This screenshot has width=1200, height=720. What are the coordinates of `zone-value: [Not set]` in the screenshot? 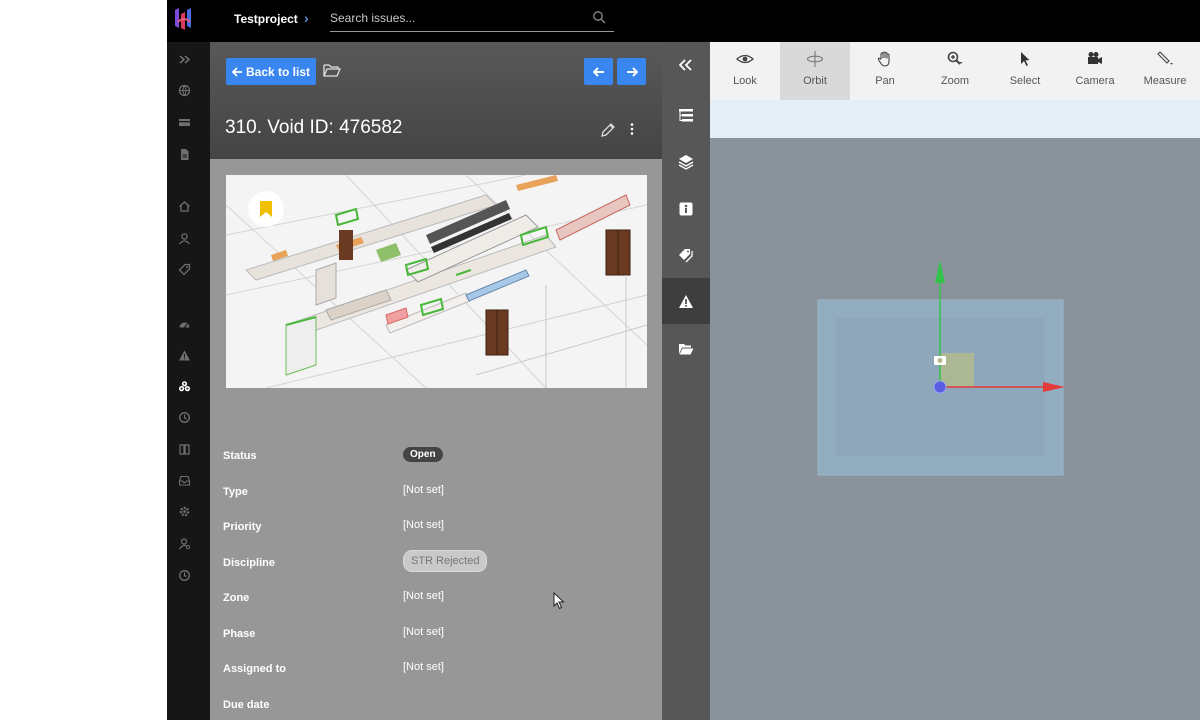 It's located at (423, 596).